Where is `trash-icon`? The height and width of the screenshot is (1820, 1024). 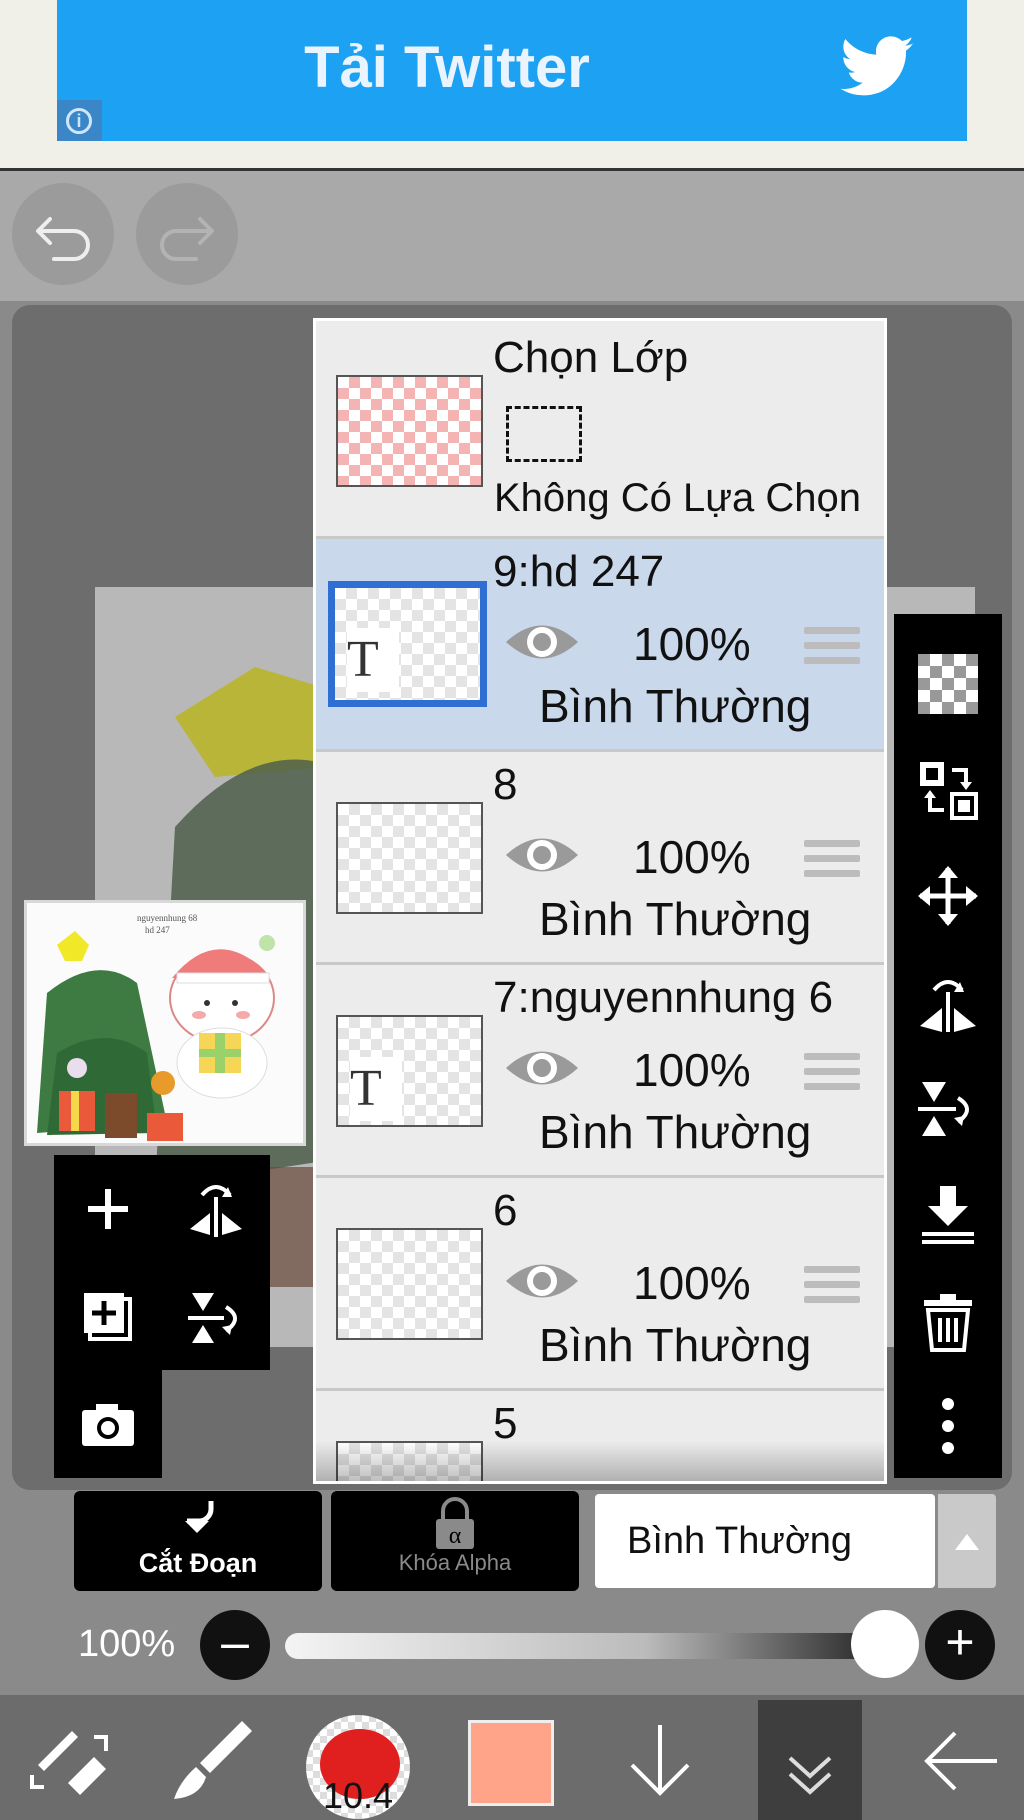
trash-icon is located at coordinates (948, 1323).